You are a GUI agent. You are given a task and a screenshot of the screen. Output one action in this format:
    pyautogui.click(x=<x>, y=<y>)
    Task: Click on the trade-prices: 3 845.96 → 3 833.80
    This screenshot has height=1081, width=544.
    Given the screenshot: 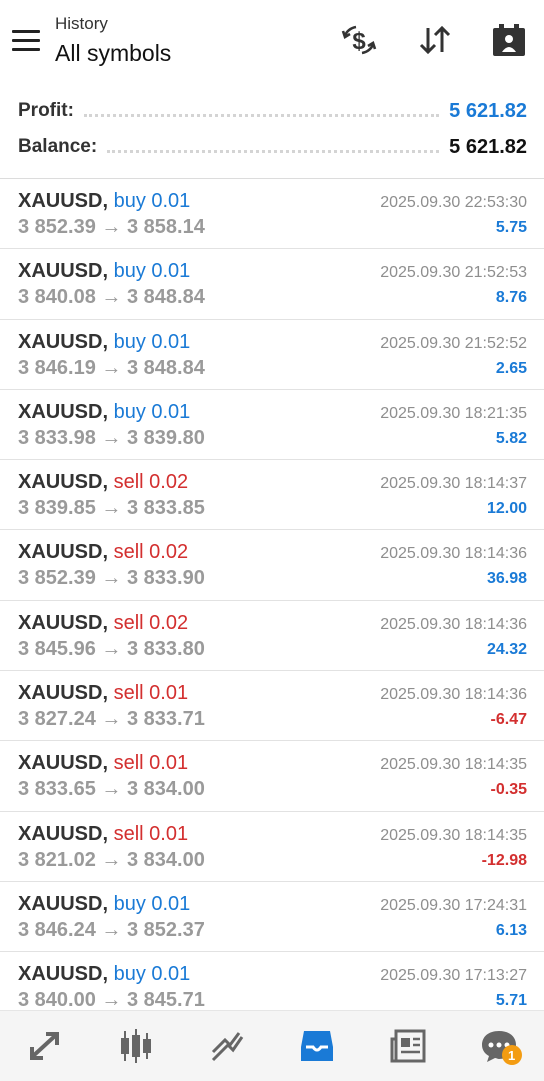 What is the action you would take?
    pyautogui.click(x=111, y=648)
    